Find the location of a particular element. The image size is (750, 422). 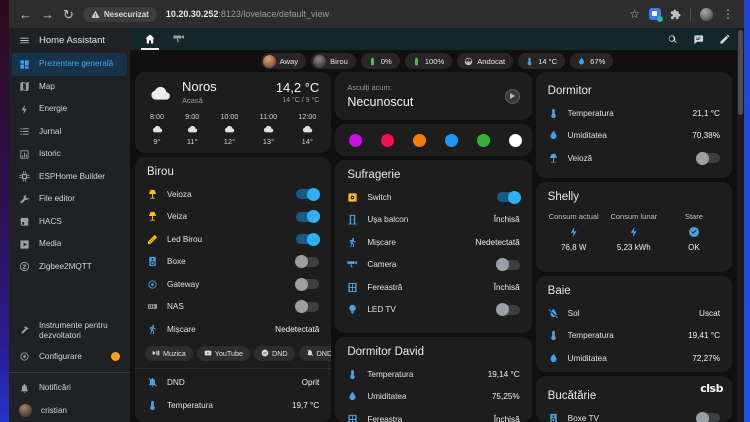

track-title: Necunoscut is located at coordinates (380, 102).